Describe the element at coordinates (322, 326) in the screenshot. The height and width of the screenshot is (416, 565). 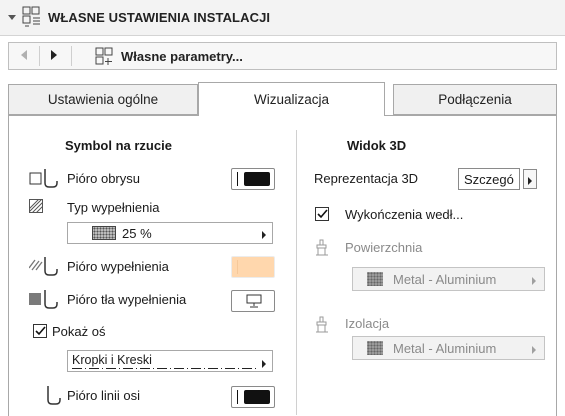
I see `insulation-paint-icon` at that location.